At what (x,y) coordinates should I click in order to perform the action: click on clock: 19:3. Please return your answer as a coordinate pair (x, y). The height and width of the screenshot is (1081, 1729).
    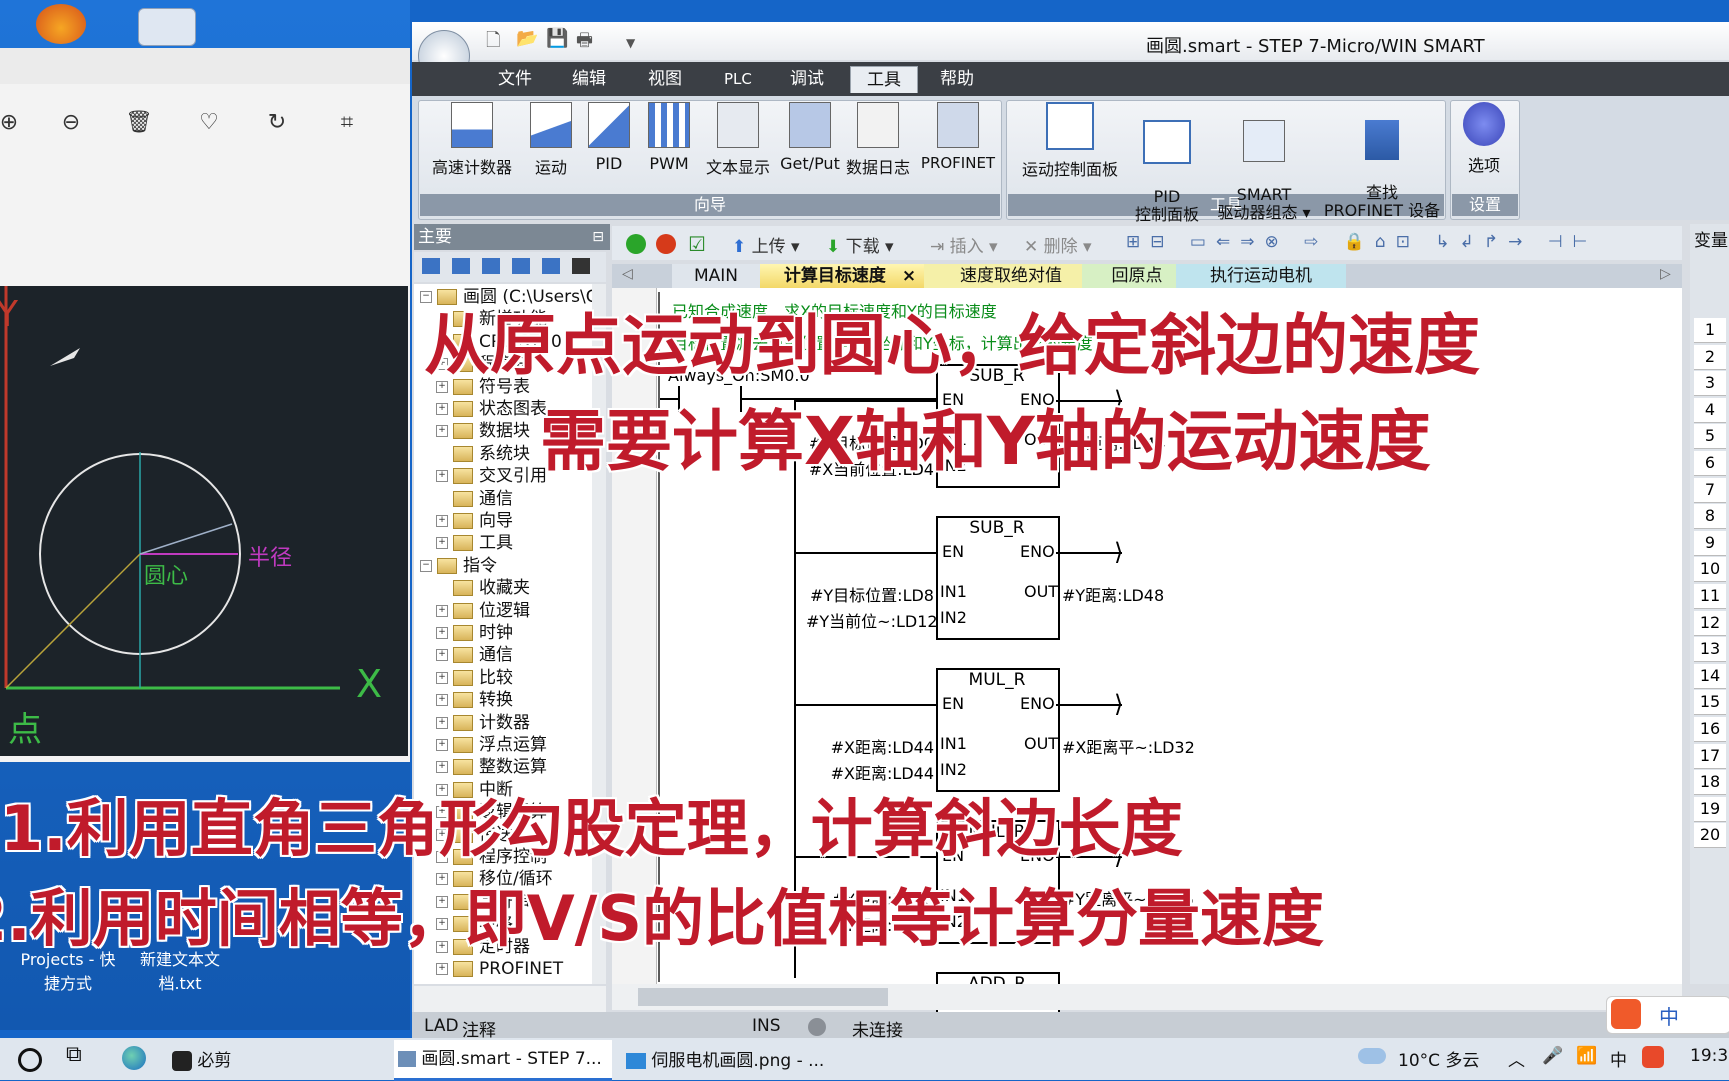
    Looking at the image, I should click on (1709, 1056).